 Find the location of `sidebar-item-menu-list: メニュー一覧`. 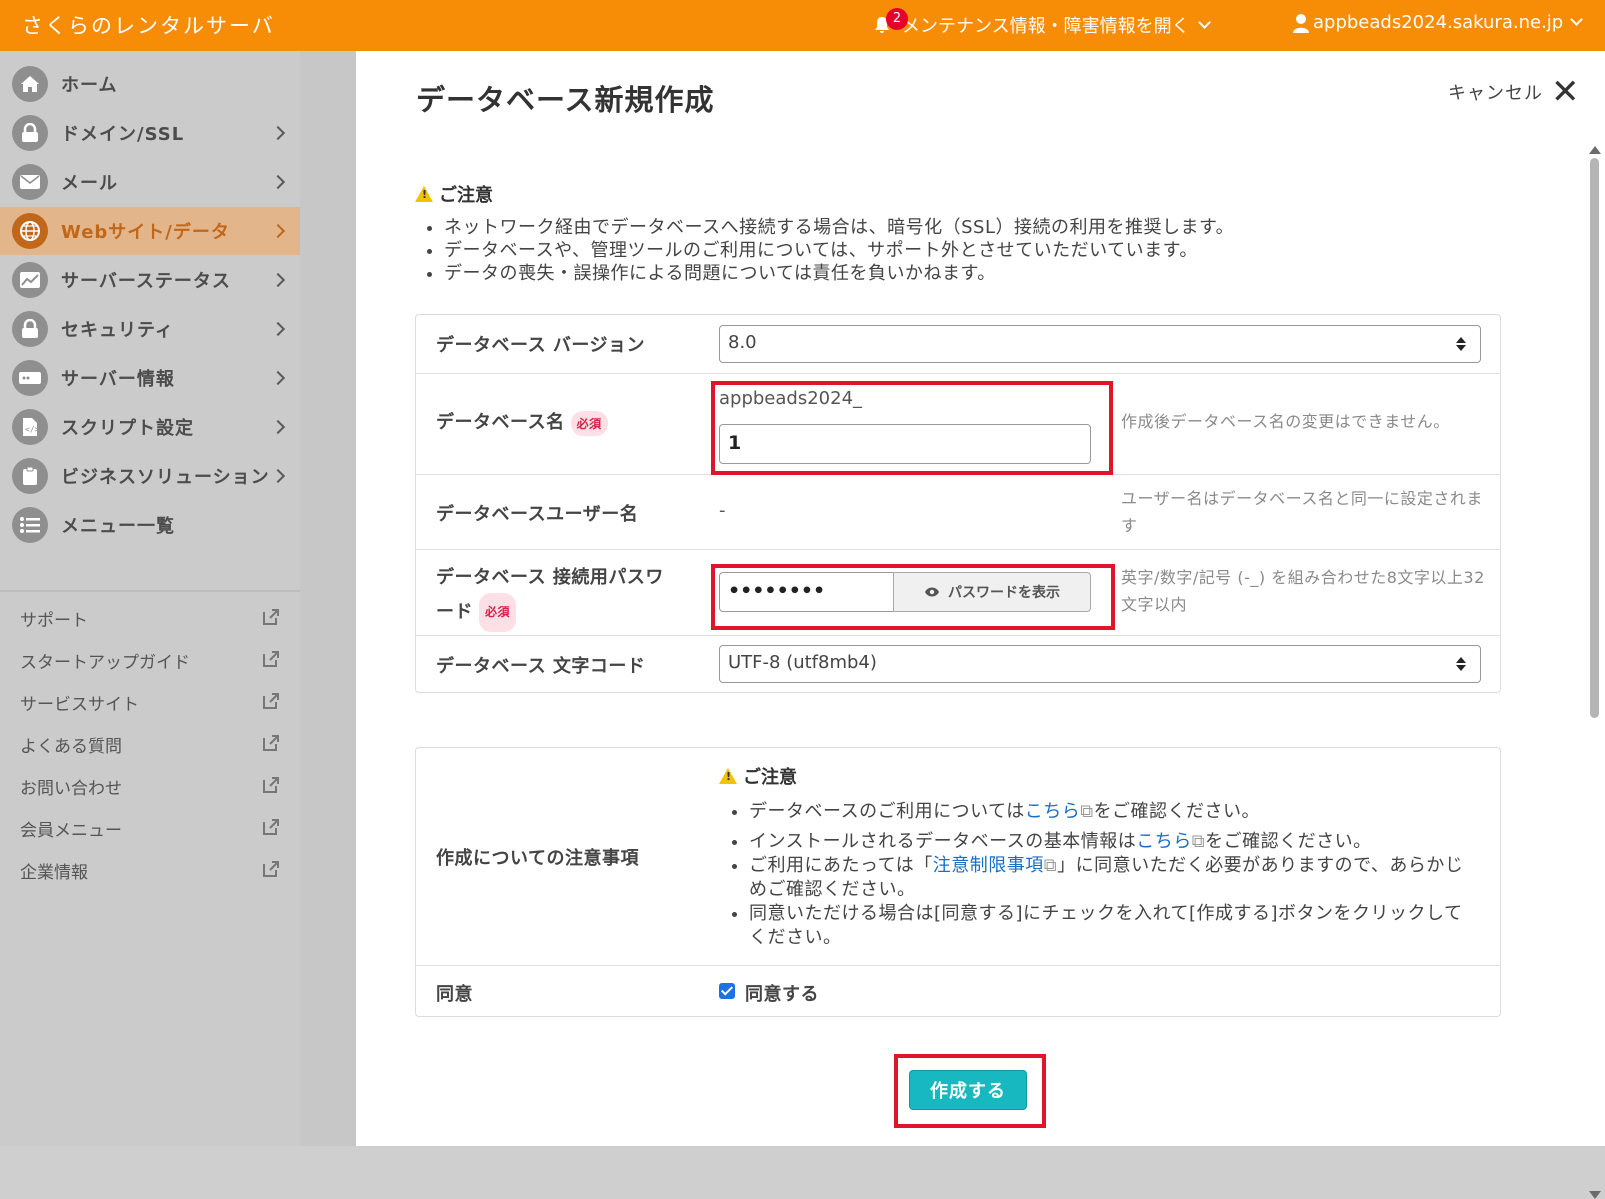

sidebar-item-menu-list: メニュー一覧 is located at coordinates (150, 525).